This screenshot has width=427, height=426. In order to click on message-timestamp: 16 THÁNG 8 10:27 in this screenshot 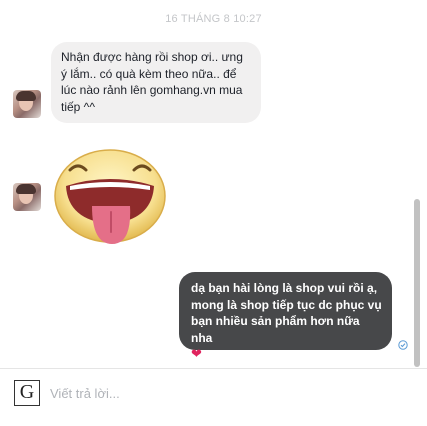, I will do `click(213, 19)`.